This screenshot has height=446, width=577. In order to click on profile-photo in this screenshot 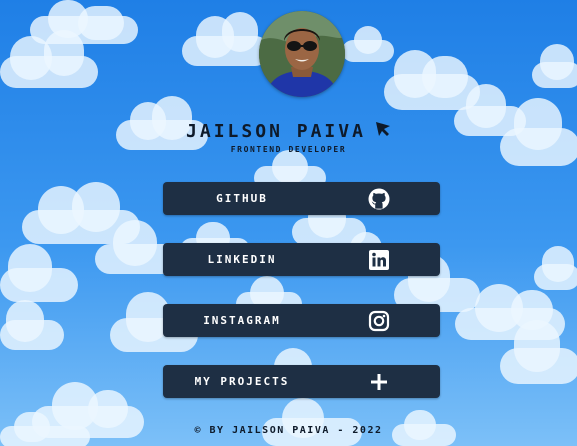, I will do `click(302, 54)`.